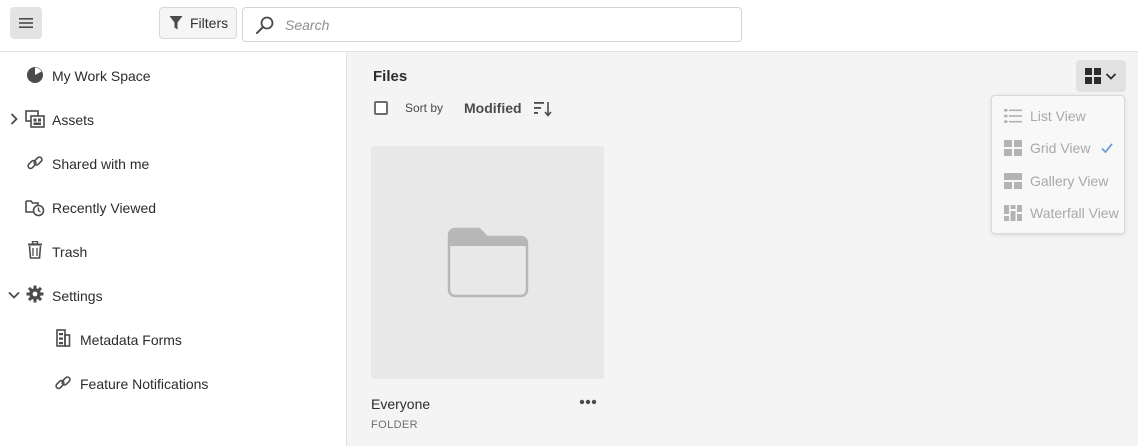 The image size is (1138, 446). Describe the element at coordinates (131, 340) in the screenshot. I see `sidebar-item-label: Metadata Forms` at that location.